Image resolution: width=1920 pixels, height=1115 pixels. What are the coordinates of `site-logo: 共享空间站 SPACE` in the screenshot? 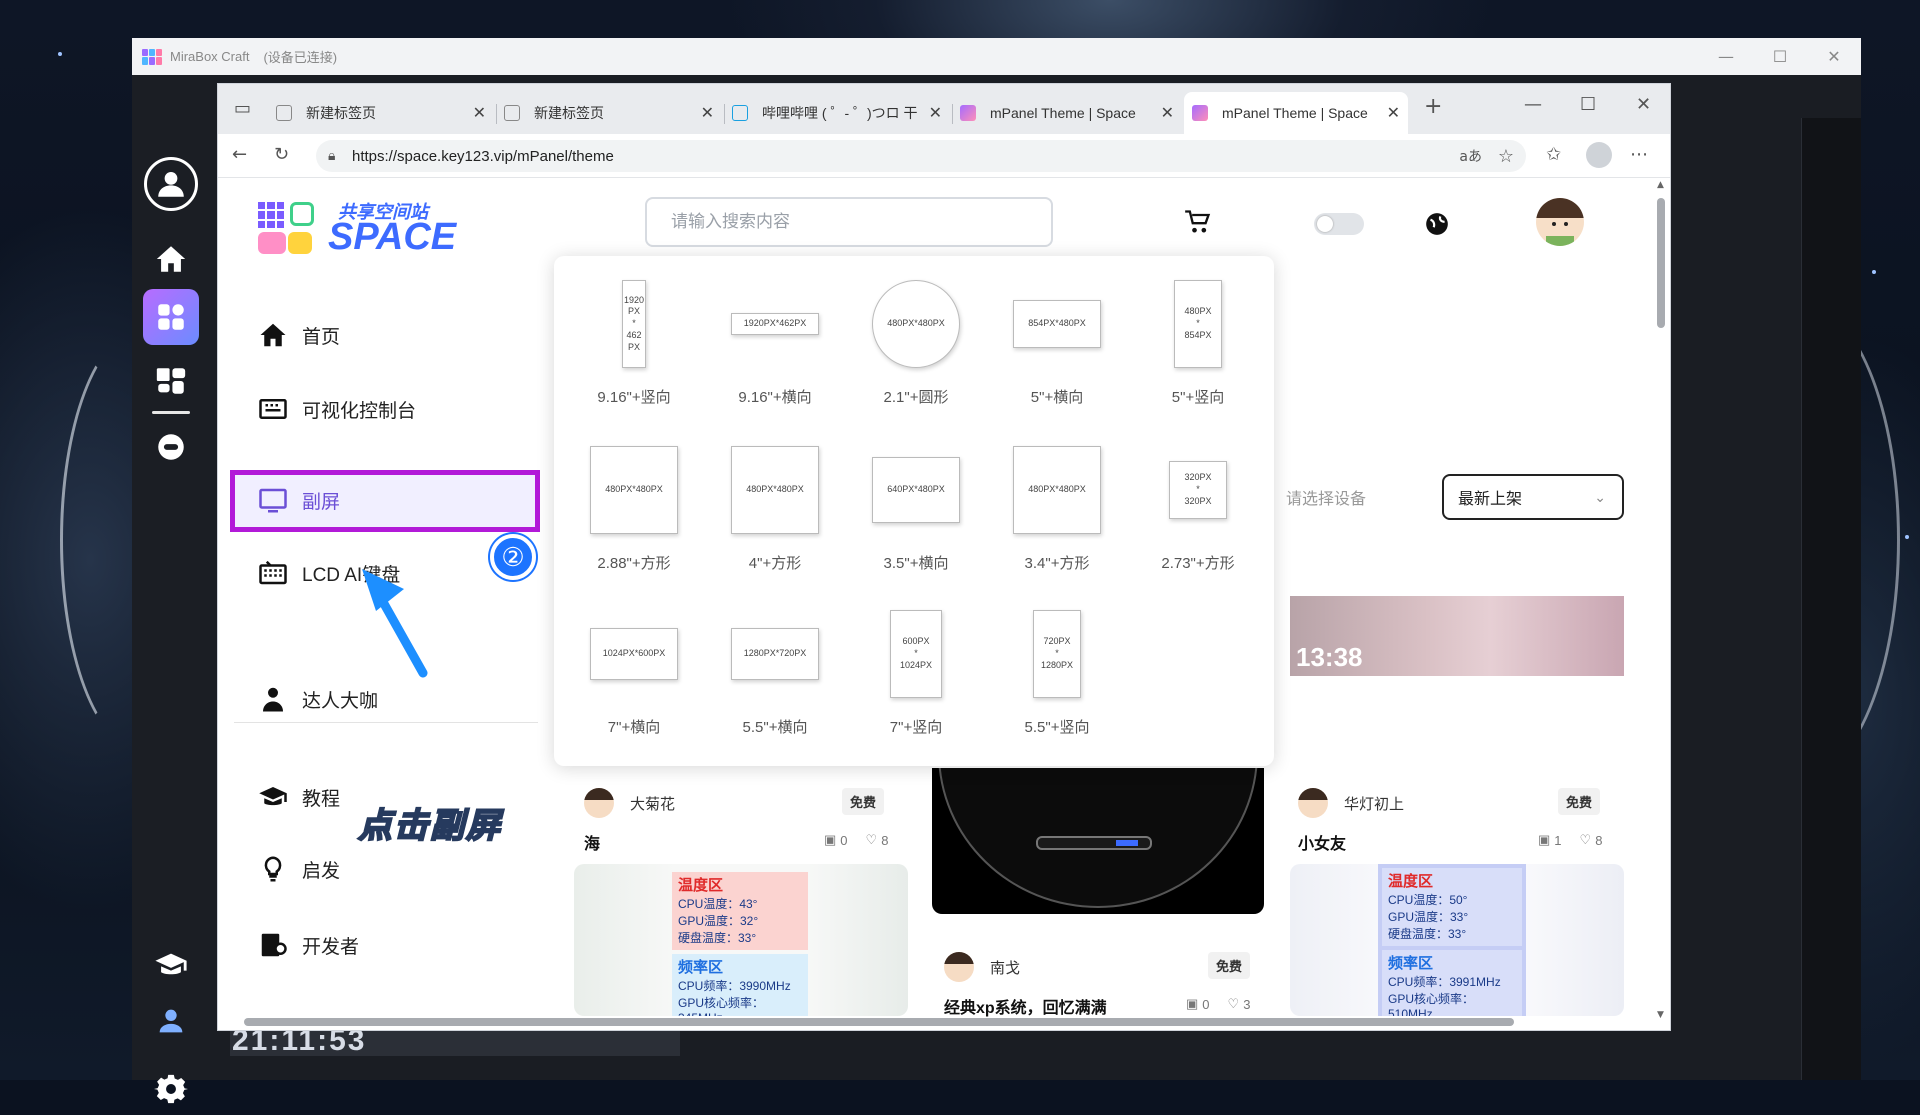 It's located at (388, 229).